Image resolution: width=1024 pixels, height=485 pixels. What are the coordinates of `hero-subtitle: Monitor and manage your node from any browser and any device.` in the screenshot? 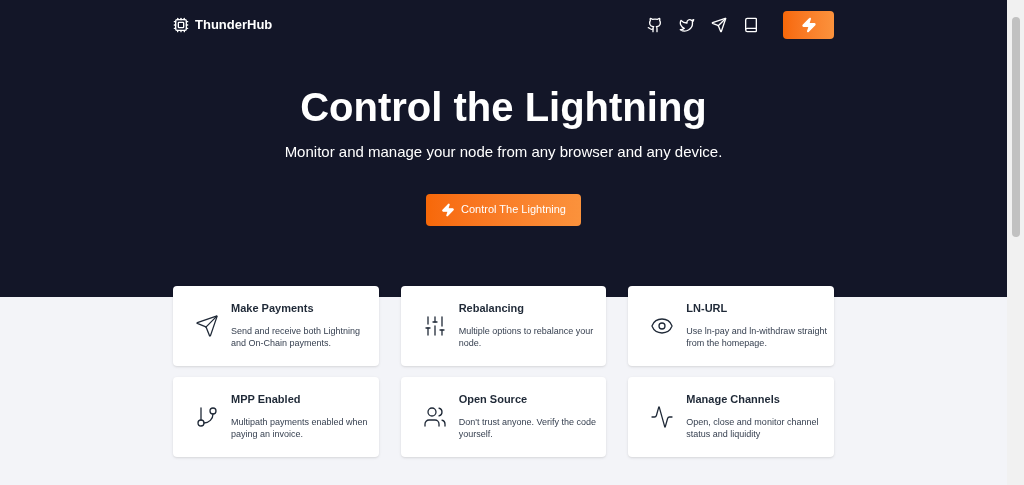 It's located at (503, 152).